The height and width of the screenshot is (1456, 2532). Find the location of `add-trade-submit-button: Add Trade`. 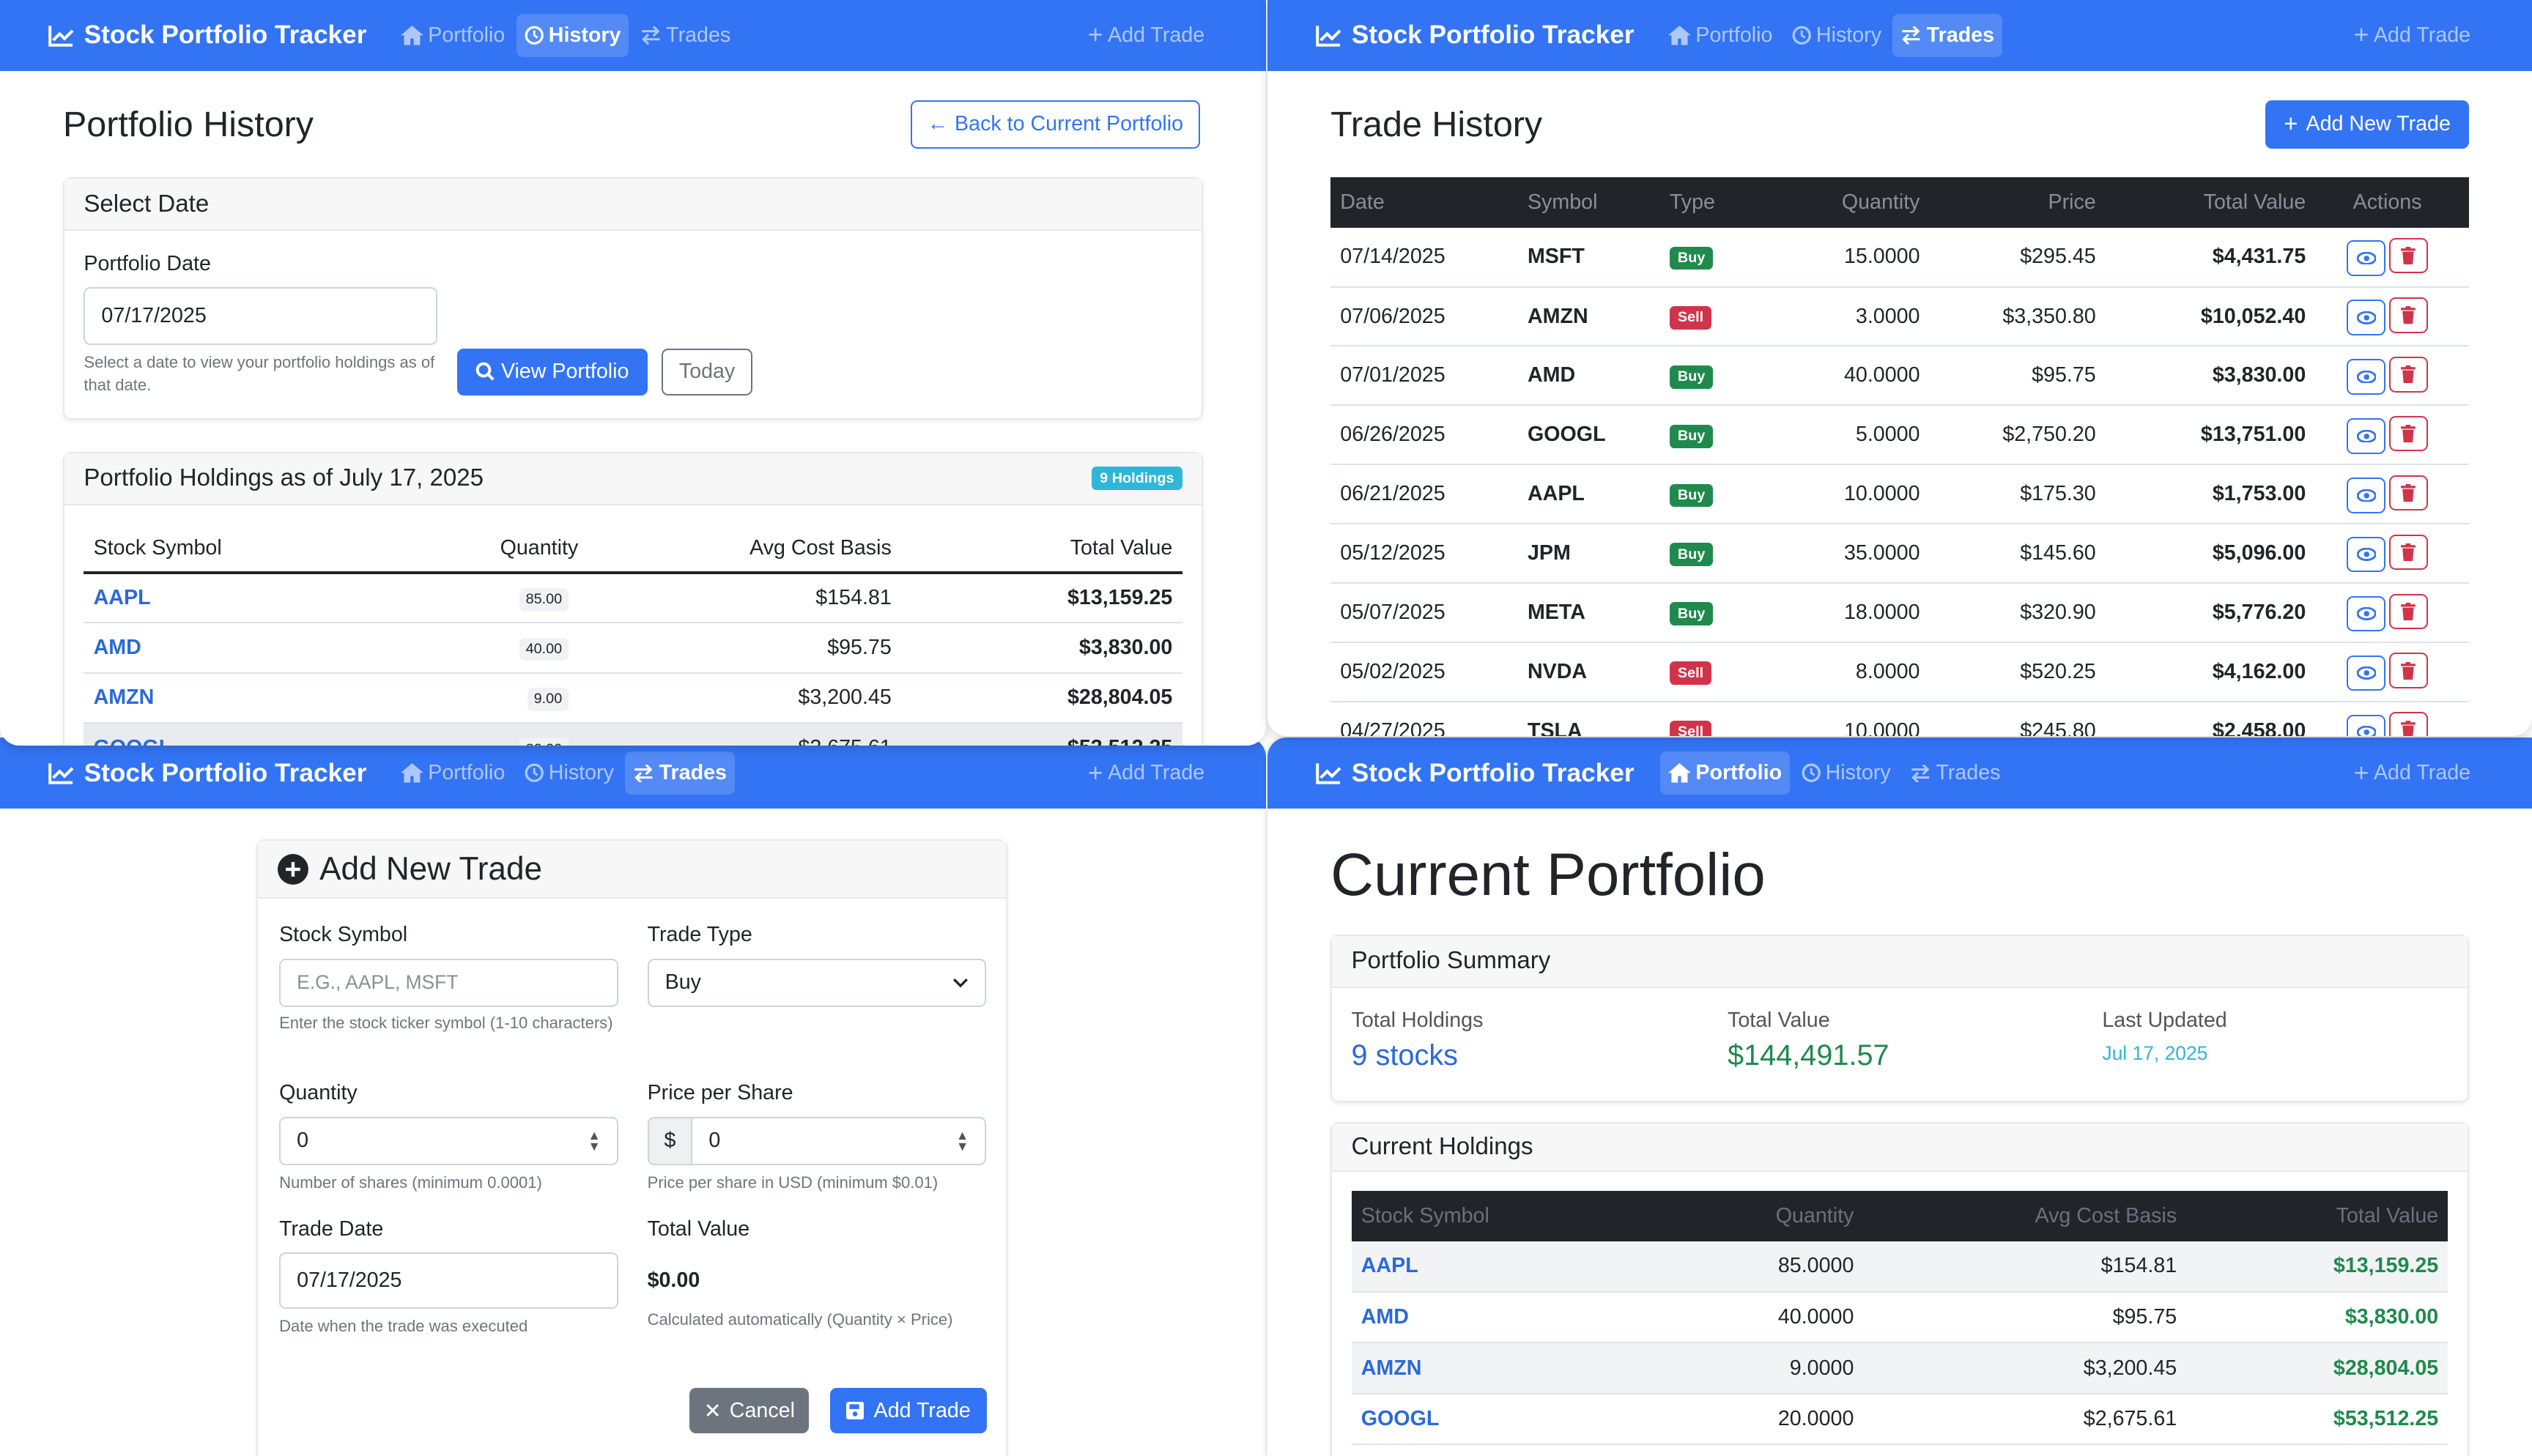

add-trade-submit-button: Add Trade is located at coordinates (908, 1410).